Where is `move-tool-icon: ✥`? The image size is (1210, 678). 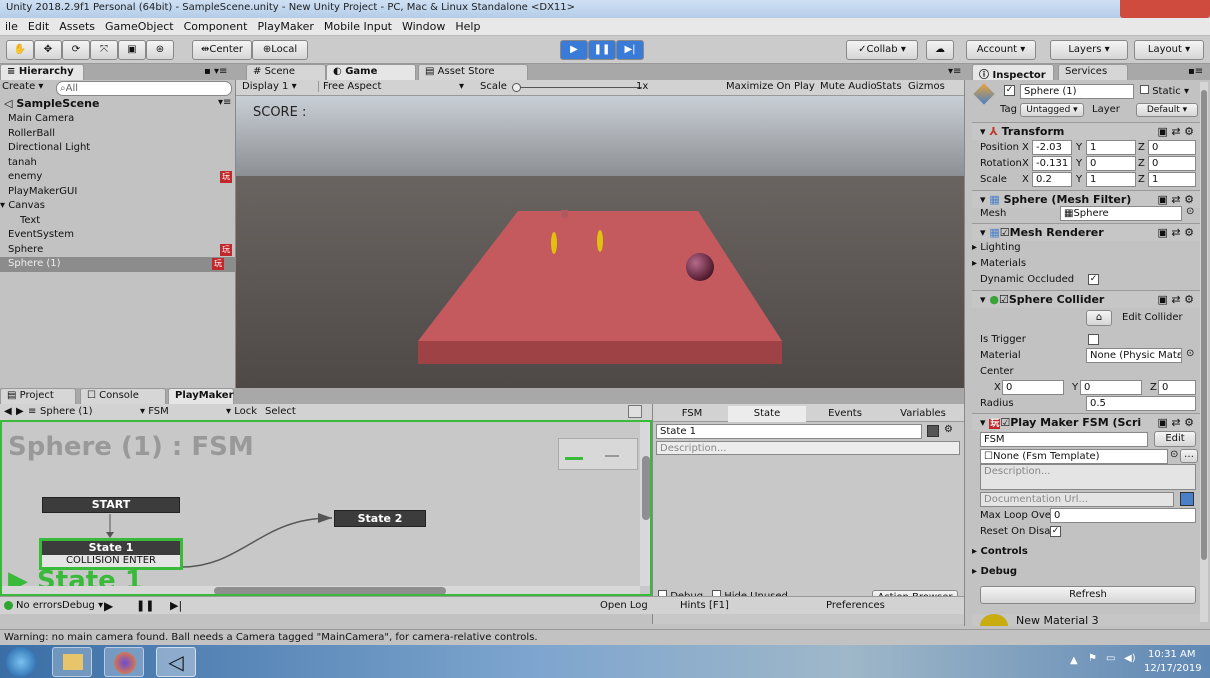
move-tool-icon: ✥ is located at coordinates (48, 50).